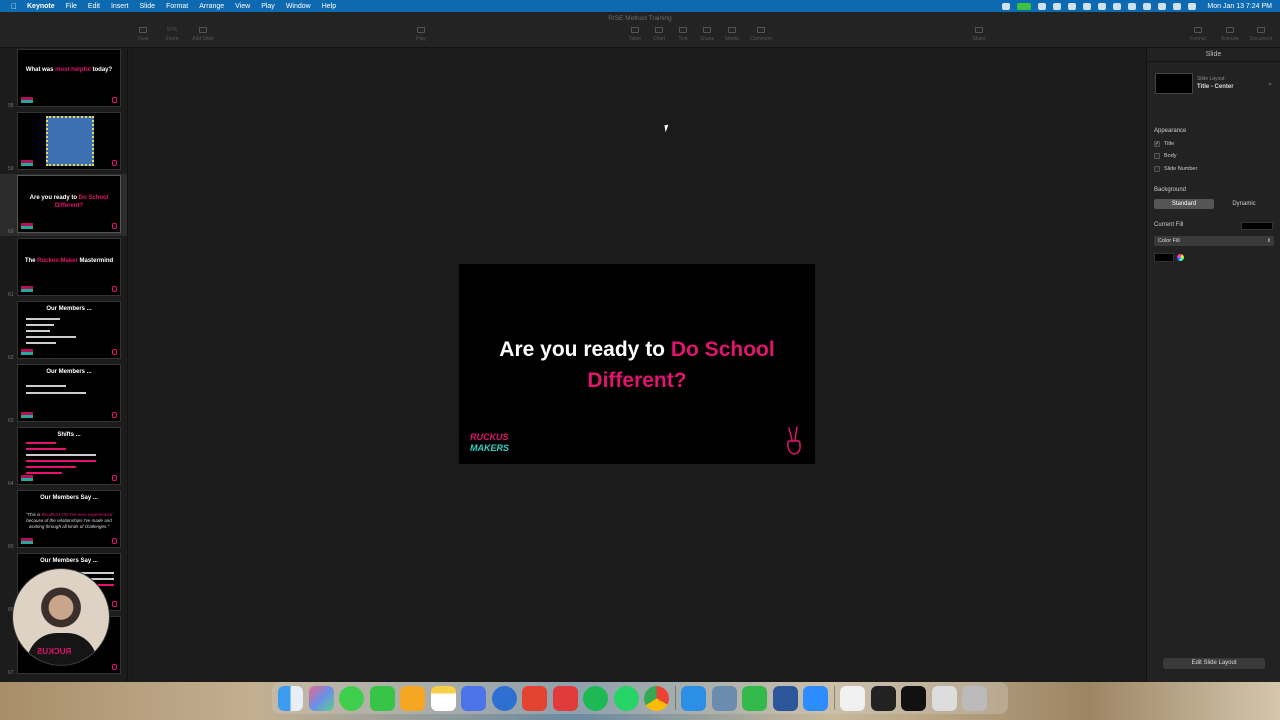  What do you see at coordinates (693, 698) in the screenshot?
I see `keynote-icon` at bounding box center [693, 698].